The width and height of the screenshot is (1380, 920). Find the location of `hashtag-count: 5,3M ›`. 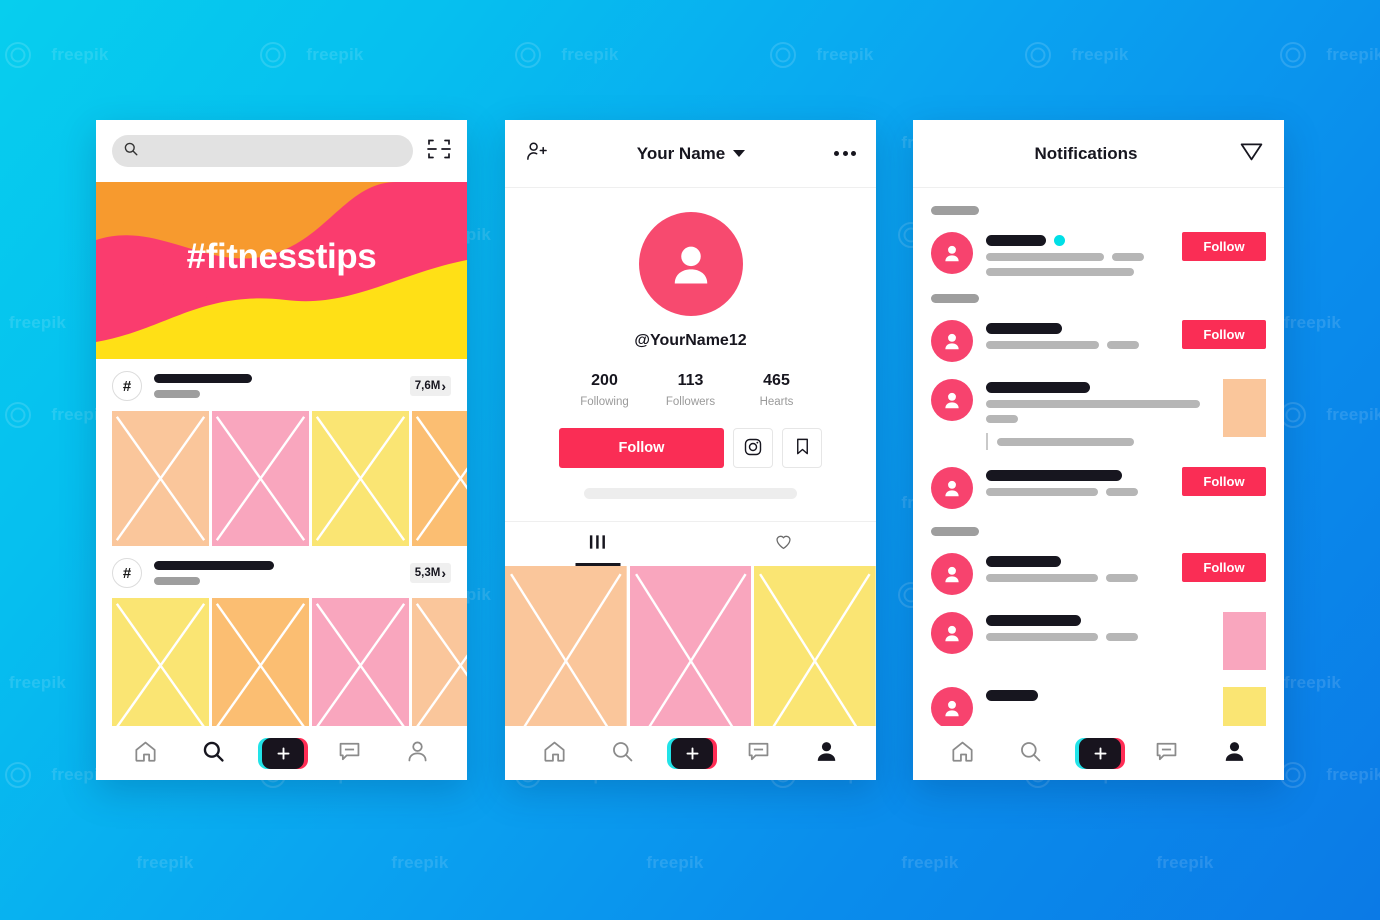

hashtag-count: 5,3M › is located at coordinates (430, 573).